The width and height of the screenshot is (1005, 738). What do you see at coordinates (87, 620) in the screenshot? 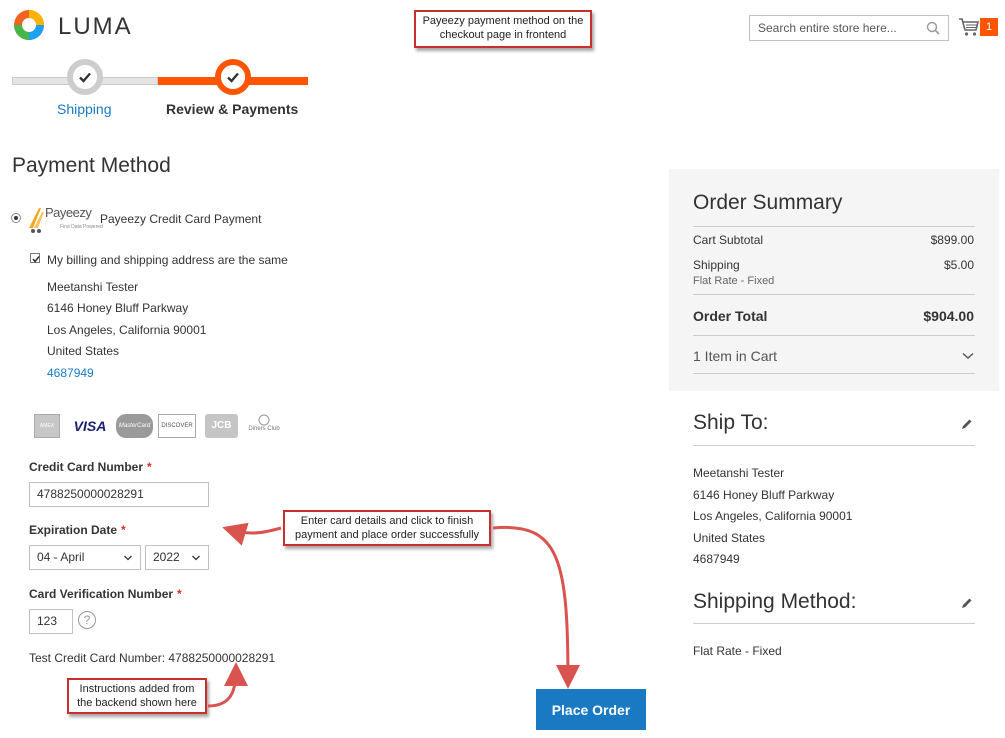
I see `cvv-help-icon: ?` at bounding box center [87, 620].